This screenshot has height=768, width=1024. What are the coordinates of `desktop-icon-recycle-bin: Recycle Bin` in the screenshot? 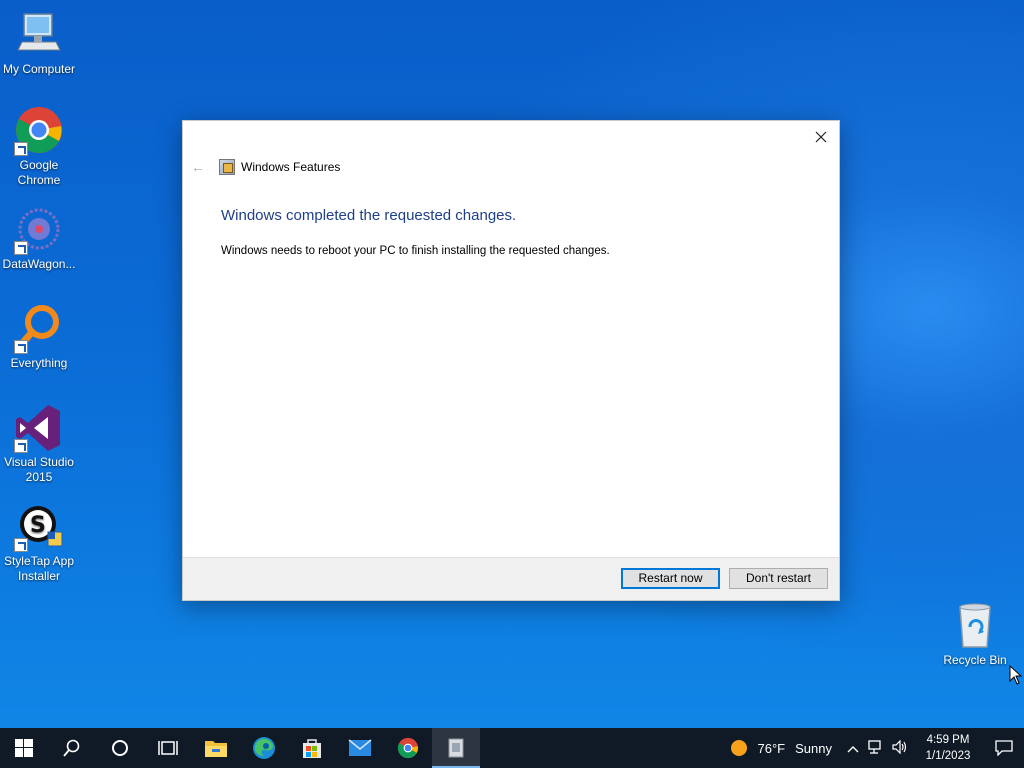 It's located at (975, 634).